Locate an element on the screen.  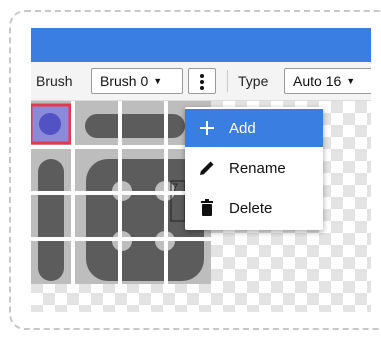
brush-options-button is located at coordinates (202, 81).